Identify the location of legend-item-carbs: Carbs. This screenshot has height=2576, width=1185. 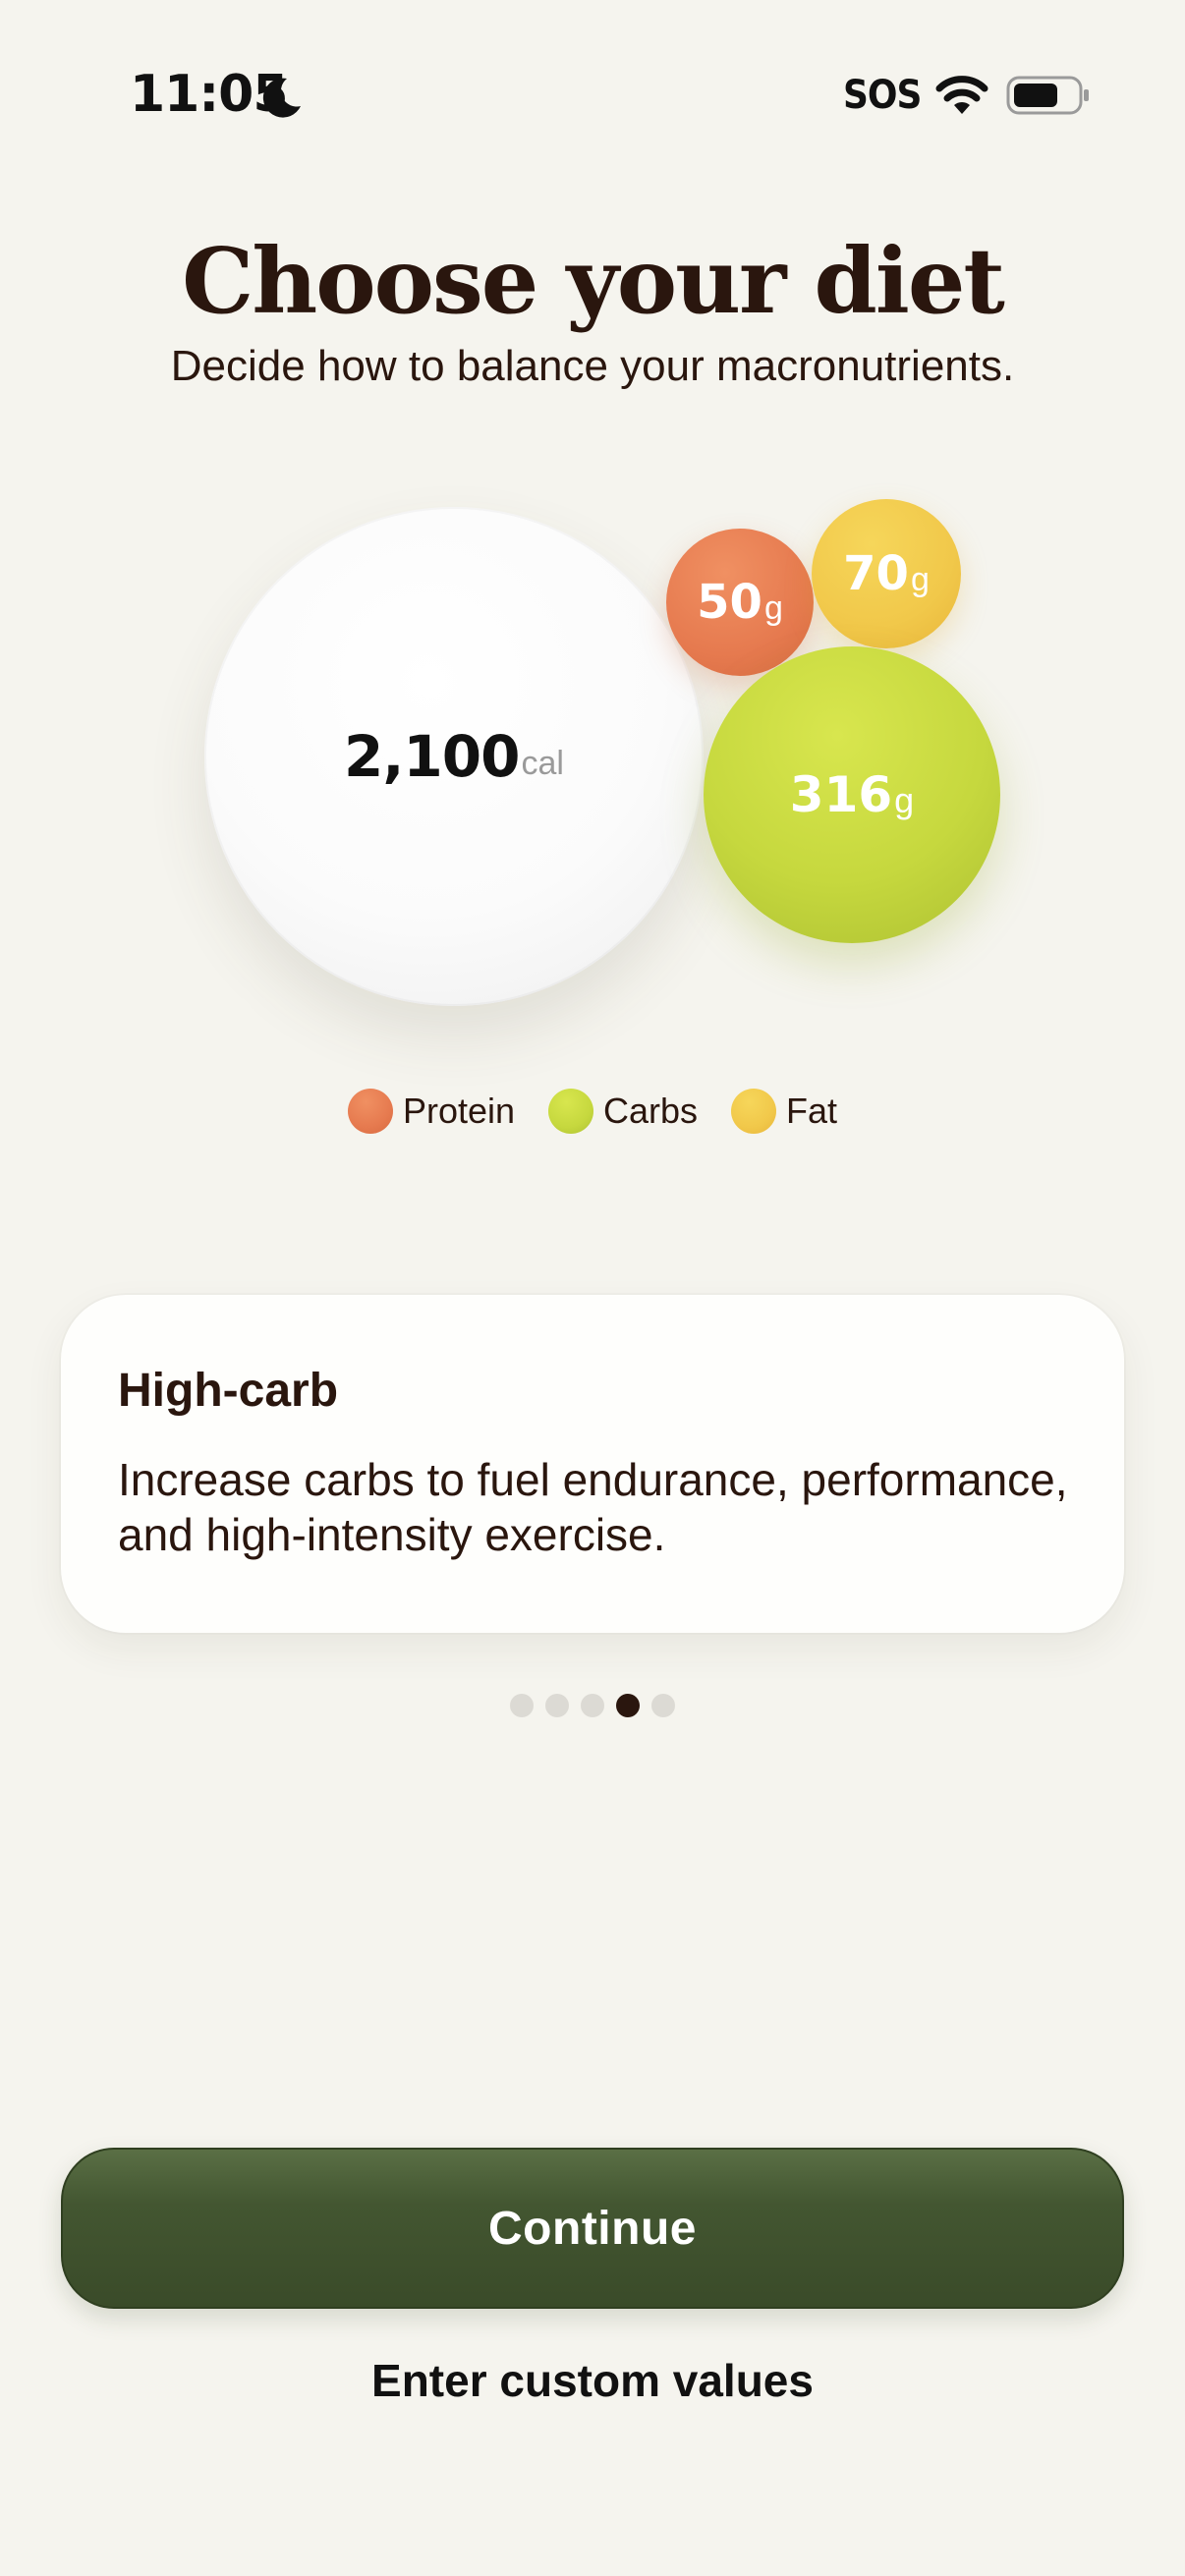
(623, 1111).